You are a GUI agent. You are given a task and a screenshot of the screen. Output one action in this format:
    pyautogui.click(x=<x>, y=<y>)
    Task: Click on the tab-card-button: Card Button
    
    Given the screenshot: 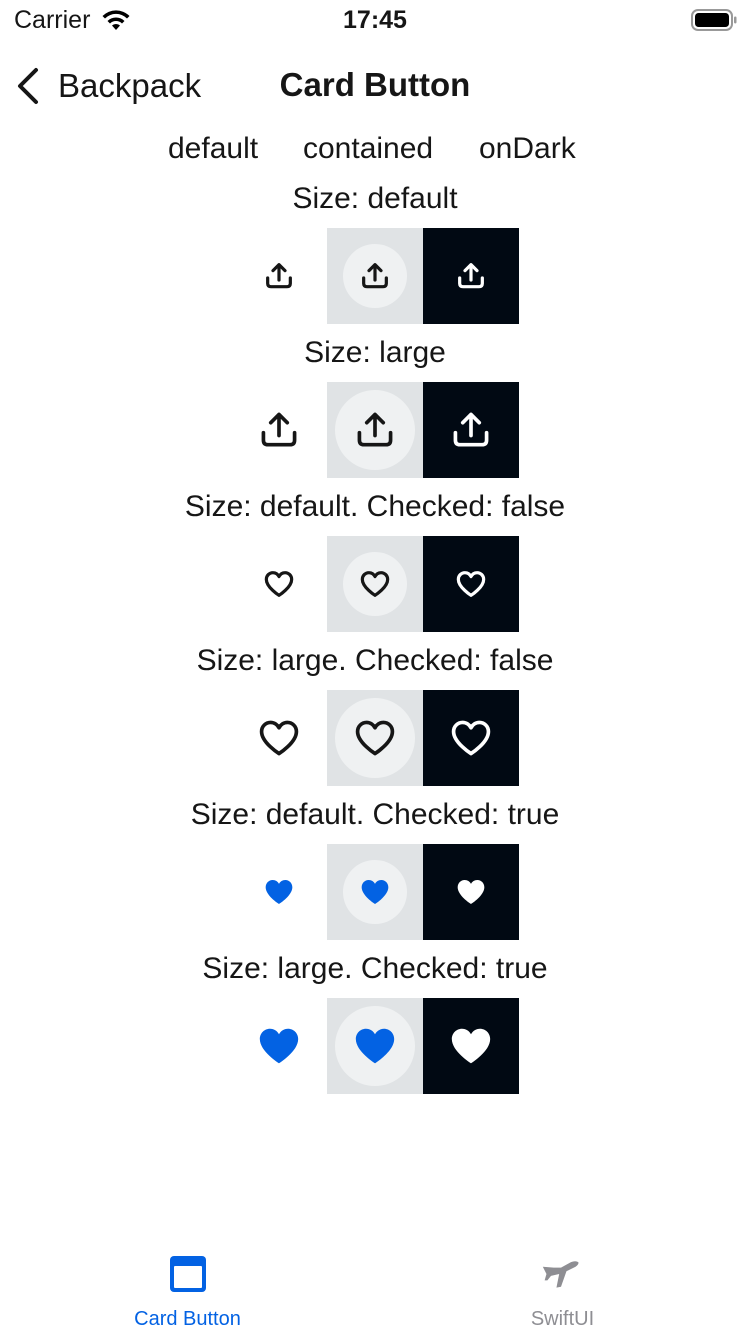 What is the action you would take?
    pyautogui.click(x=187, y=1285)
    